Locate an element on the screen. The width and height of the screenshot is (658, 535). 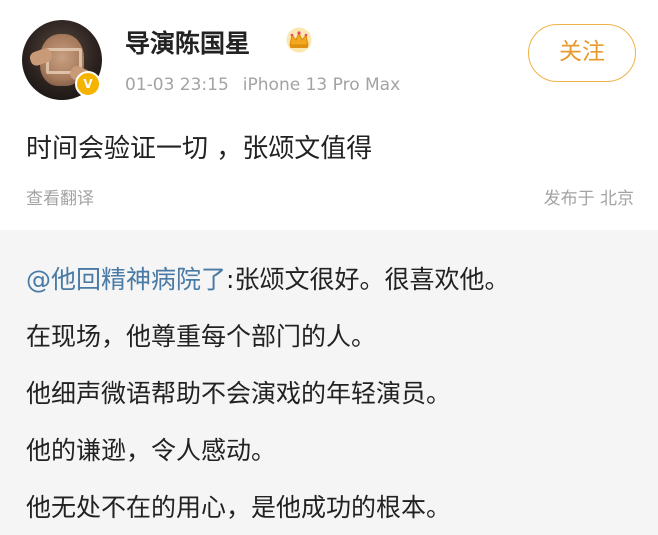
translate-link: 查看翻译 is located at coordinates (60, 196).